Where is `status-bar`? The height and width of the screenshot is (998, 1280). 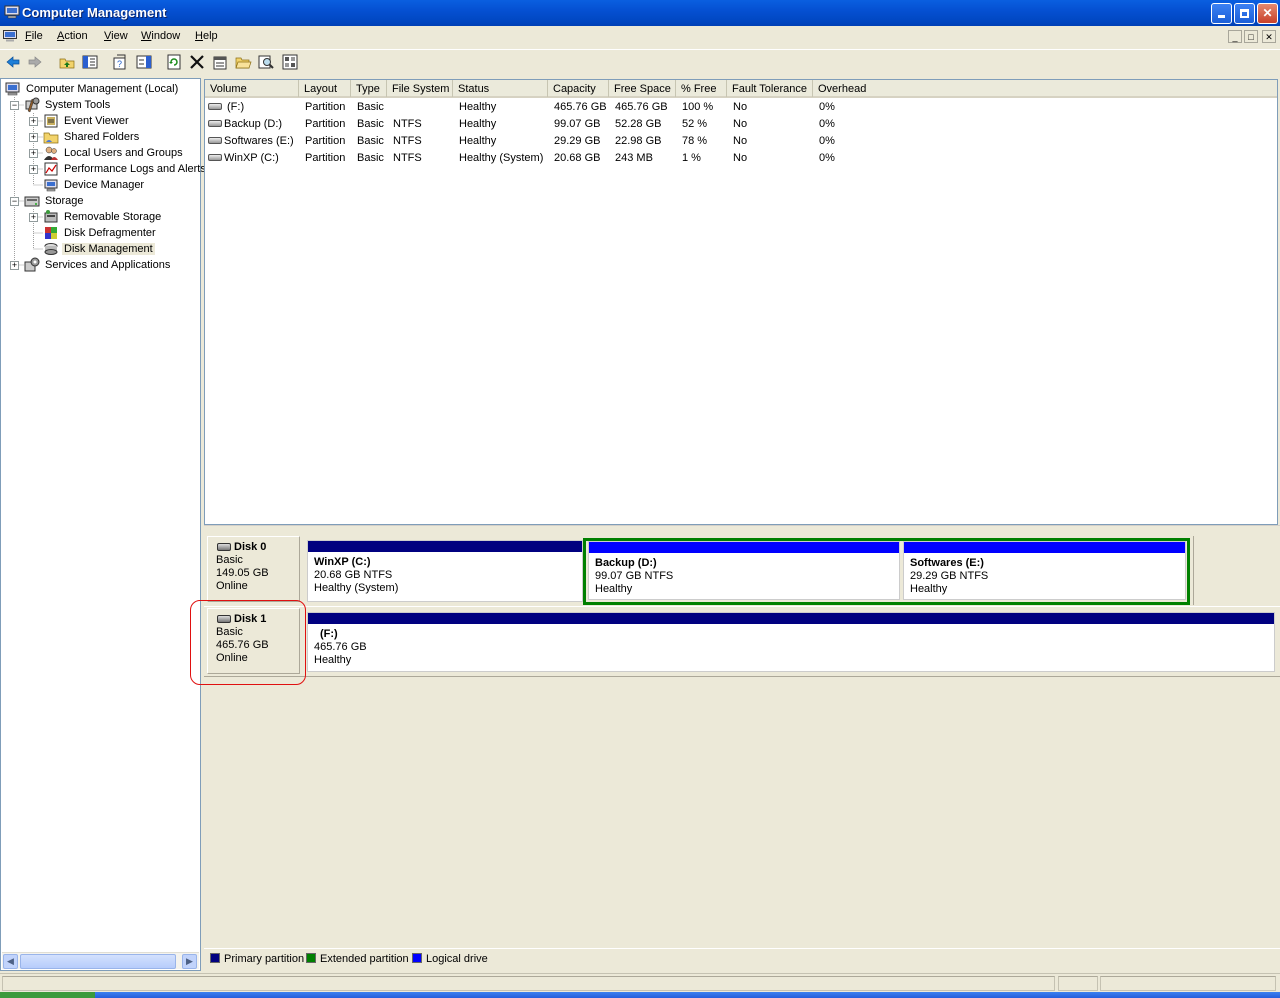 status-bar is located at coordinates (640, 982).